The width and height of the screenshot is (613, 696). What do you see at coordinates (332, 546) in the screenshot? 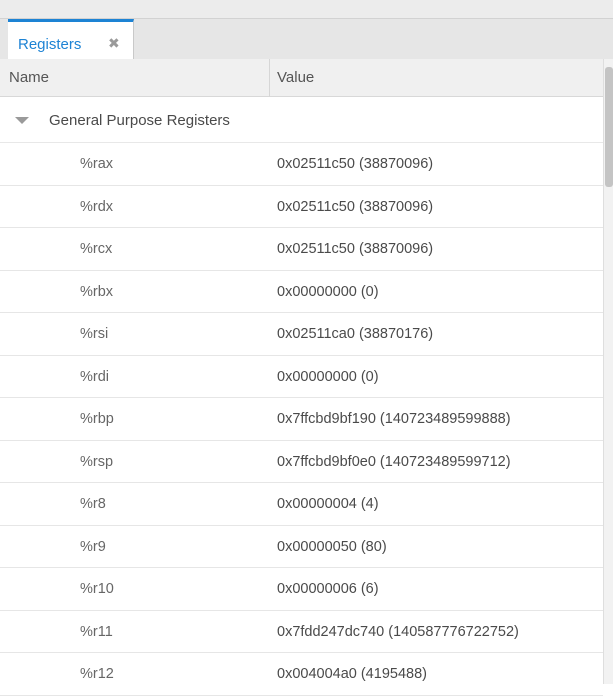
I see `register-value: 0x00000050 (80)` at bounding box center [332, 546].